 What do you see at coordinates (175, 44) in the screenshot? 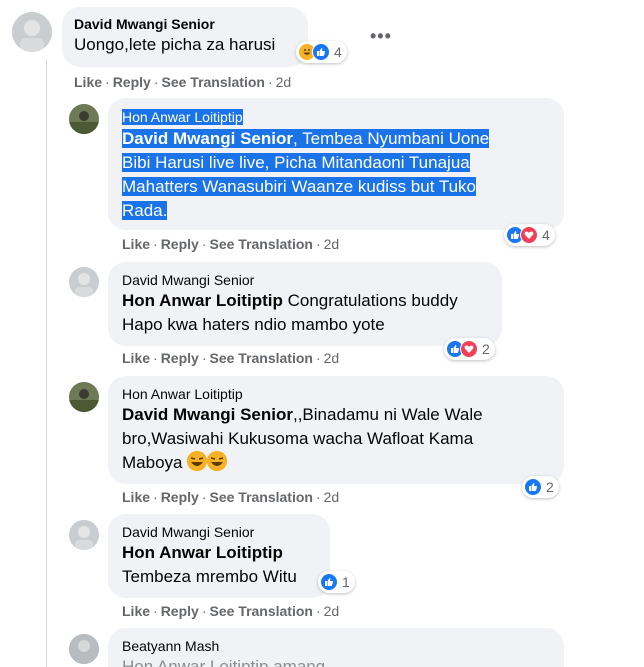
I see `comment-text: Uongo,lete picha za harusi` at bounding box center [175, 44].